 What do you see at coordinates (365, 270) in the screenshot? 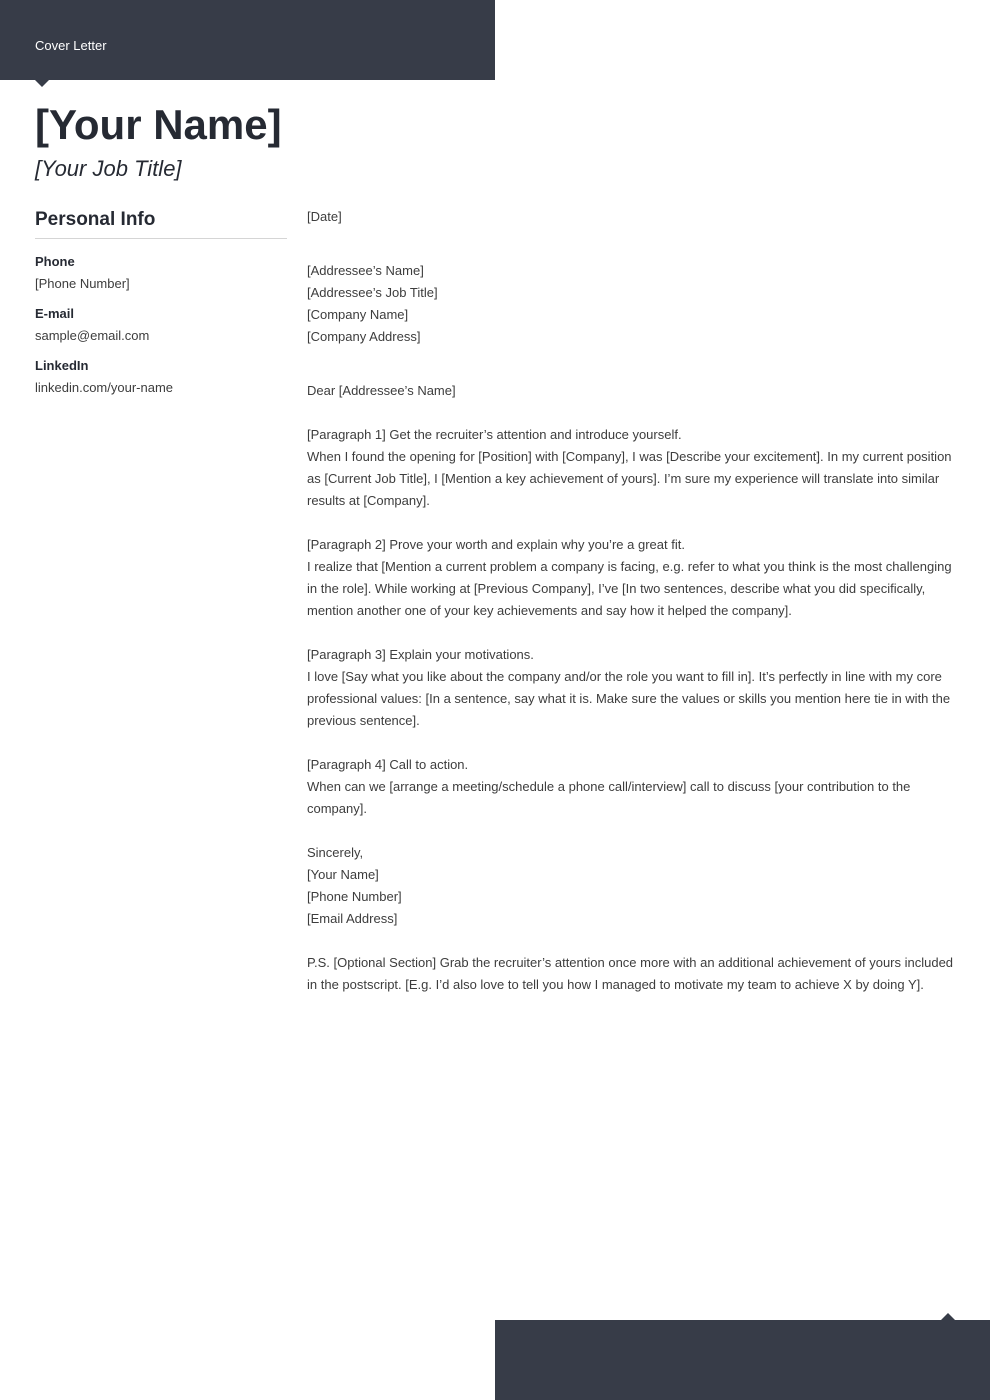
I see `recipient-name: [Addressee’s Name]` at bounding box center [365, 270].